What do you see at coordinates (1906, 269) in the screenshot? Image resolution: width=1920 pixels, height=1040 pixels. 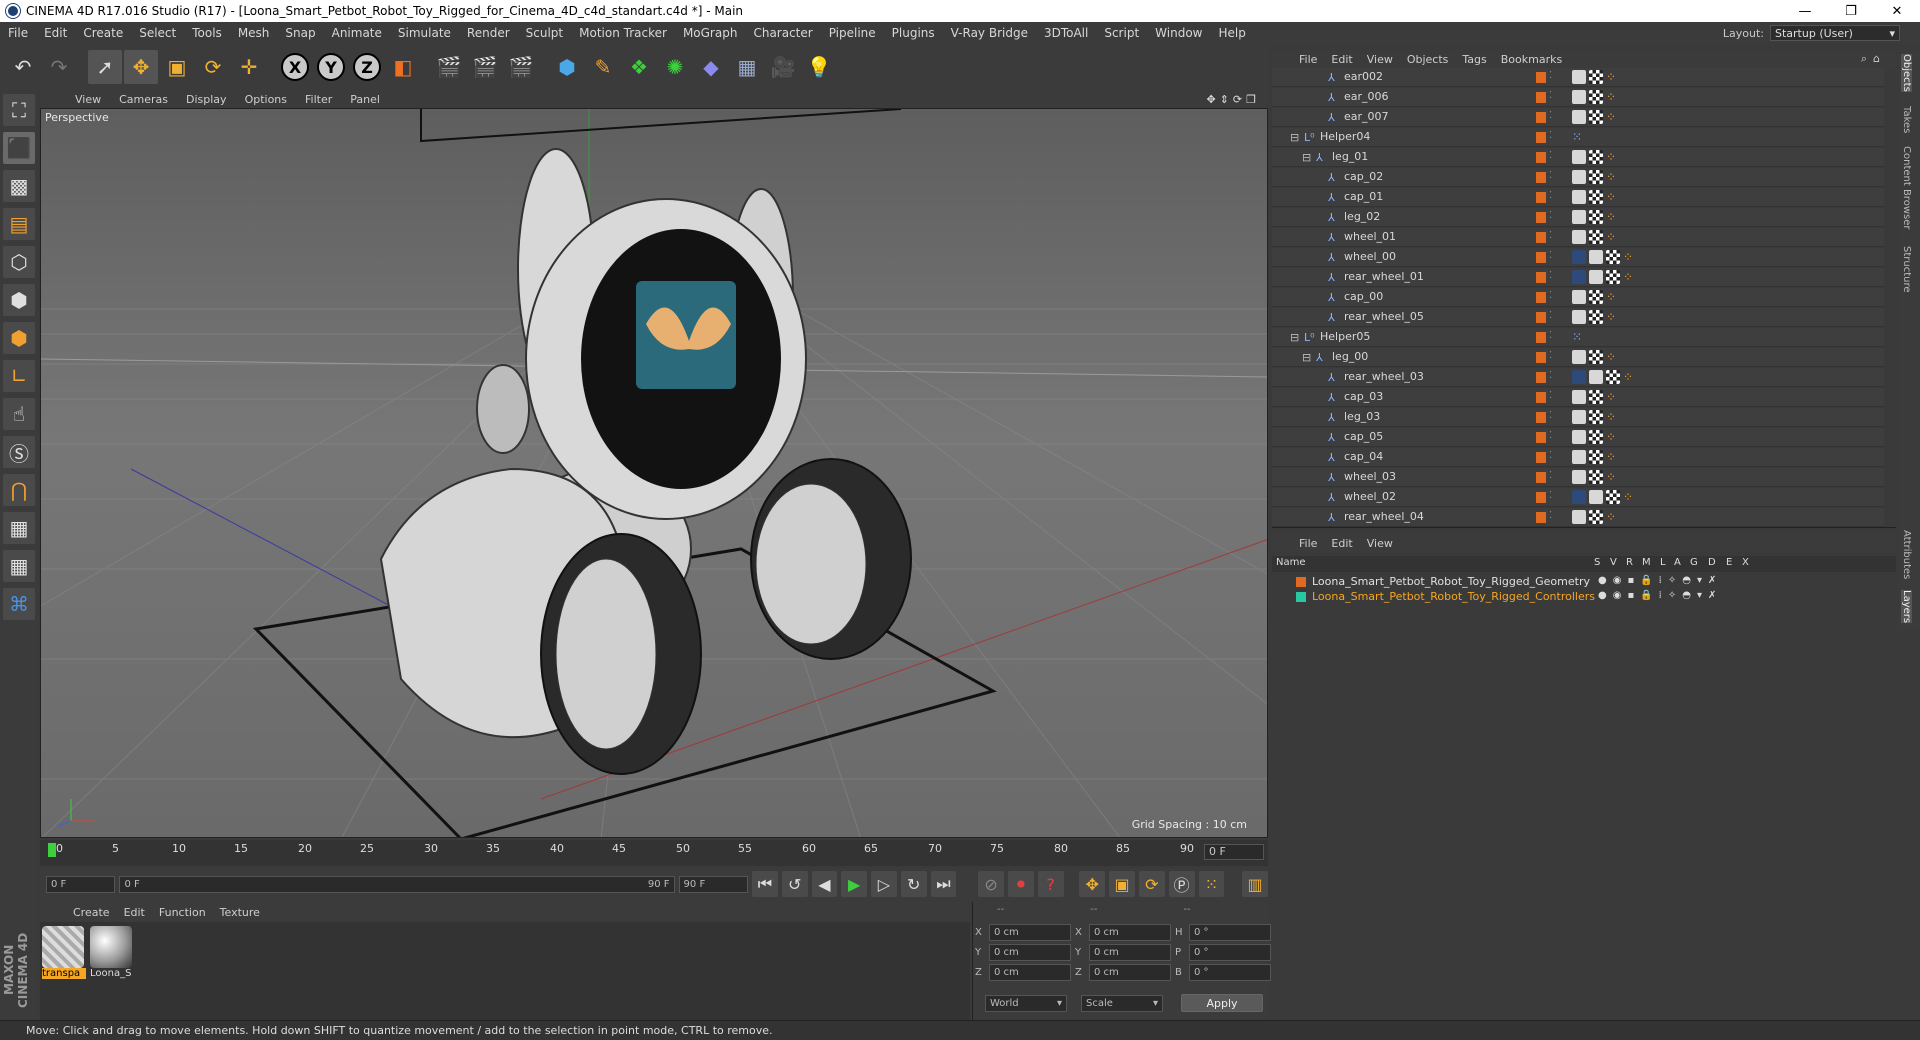 I see `tab-structure: Structure` at bounding box center [1906, 269].